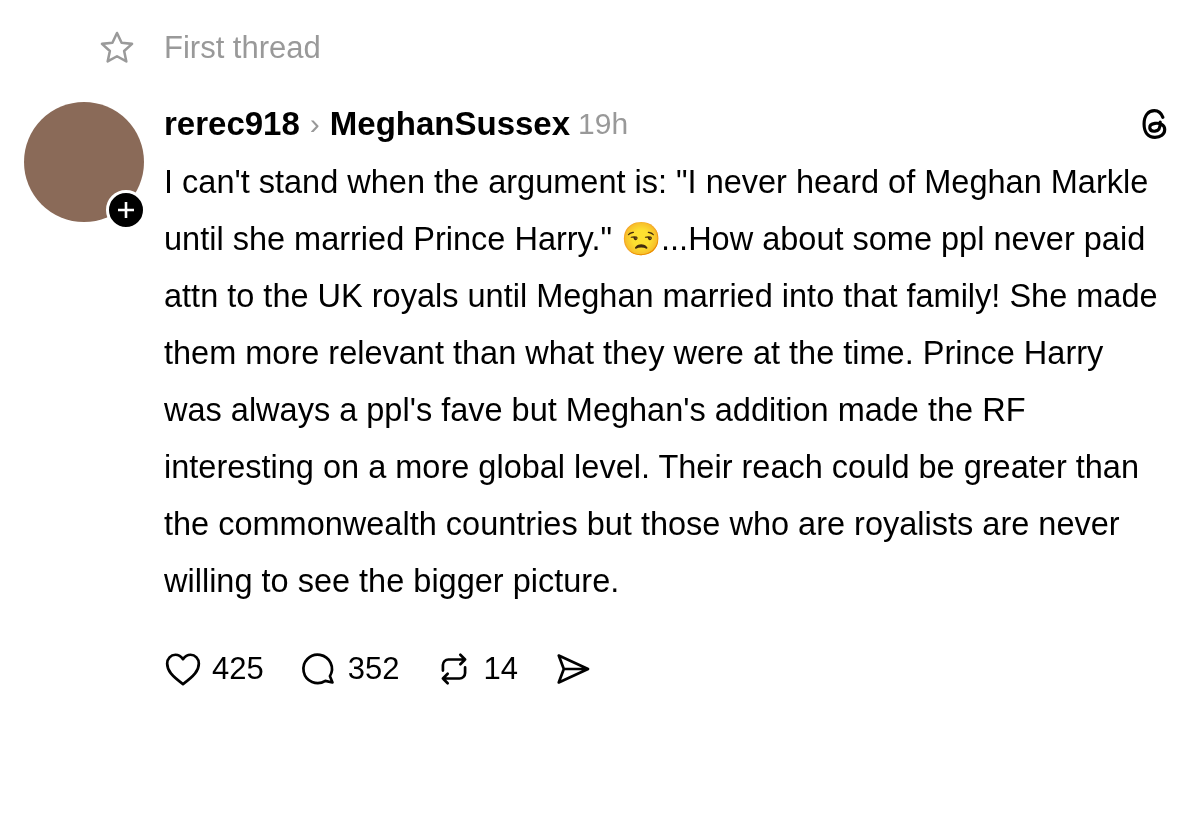 Image resolution: width=1200 pixels, height=815 pixels. I want to click on reply-to-name: MeghanSussex, so click(450, 124).